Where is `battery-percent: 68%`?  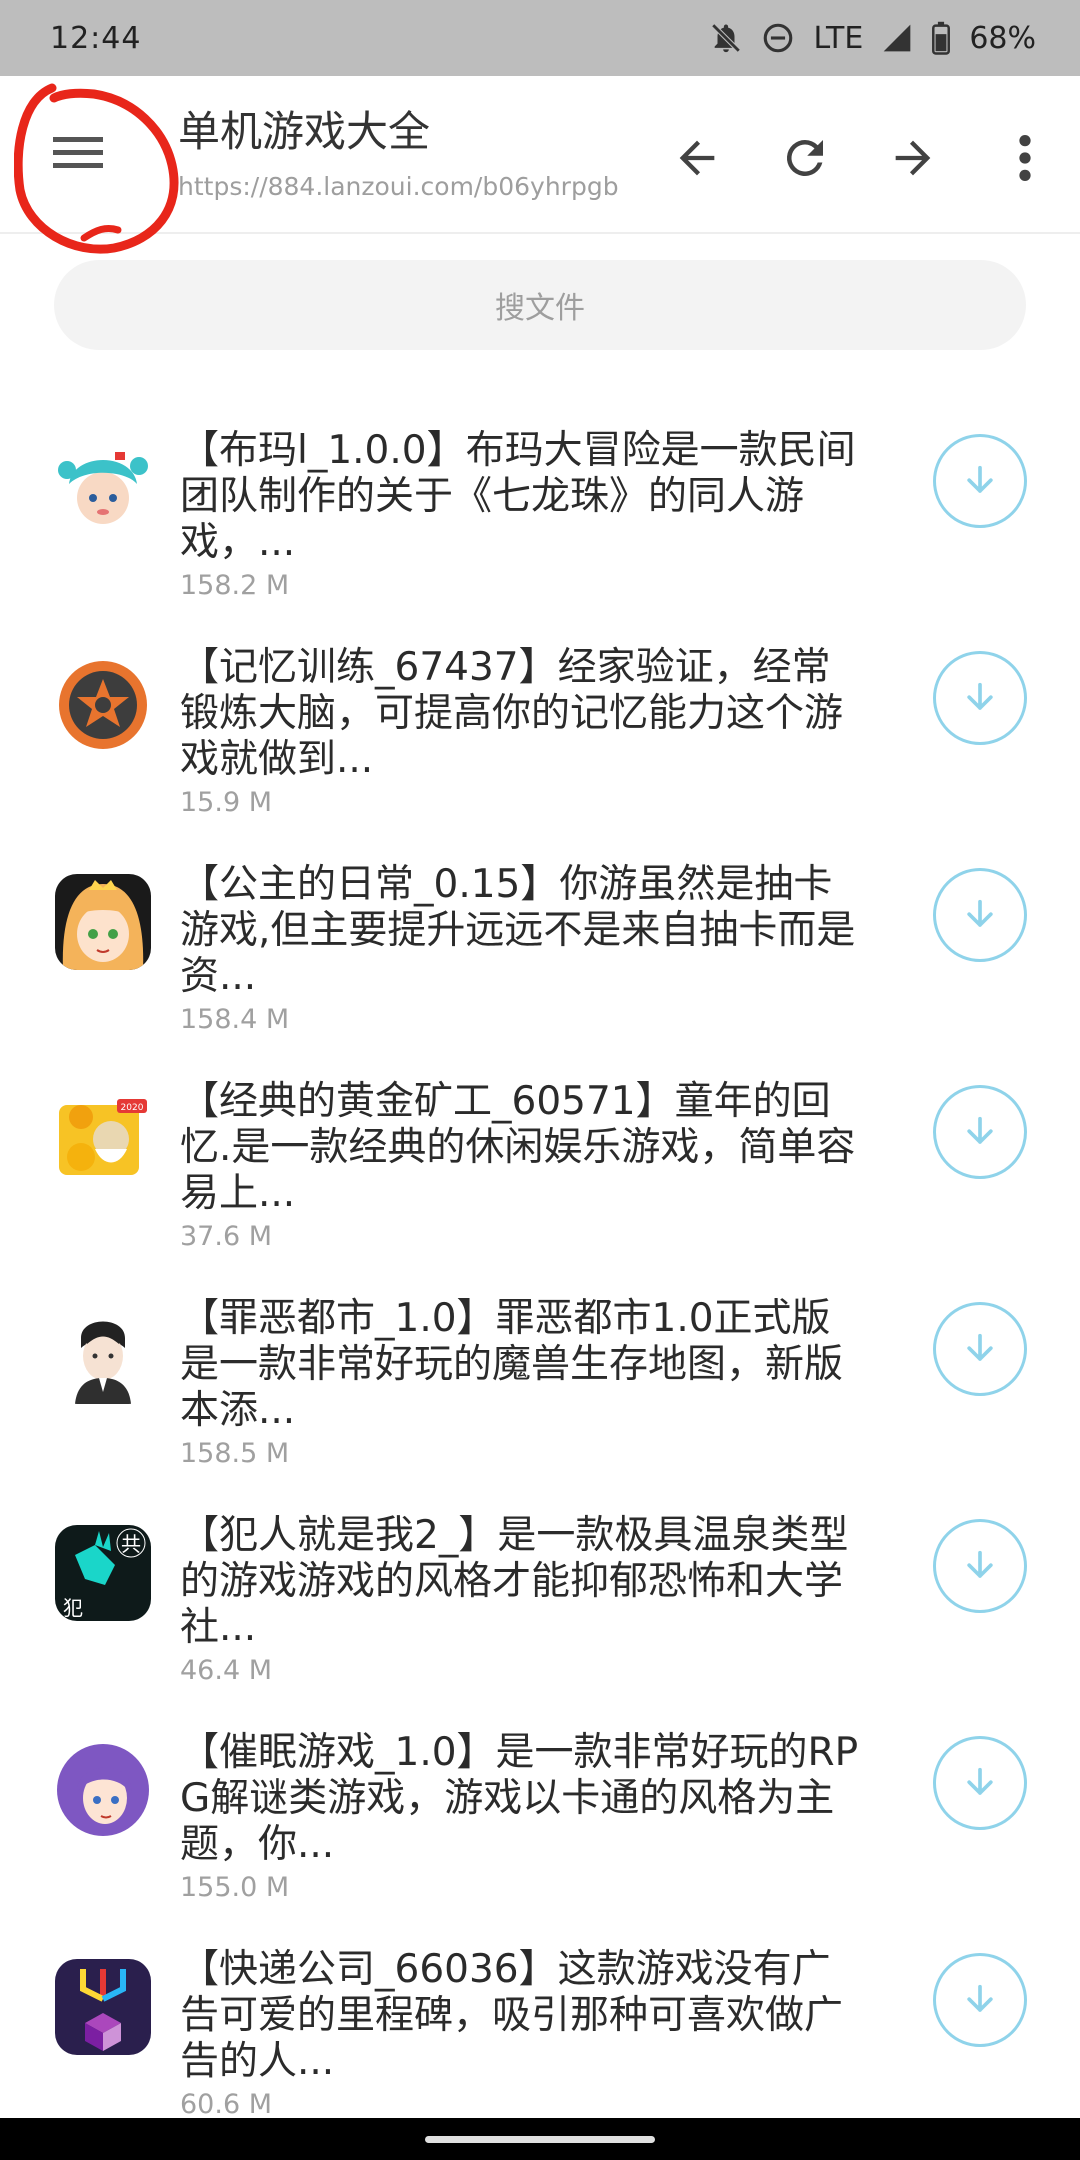 battery-percent: 68% is located at coordinates (1002, 38).